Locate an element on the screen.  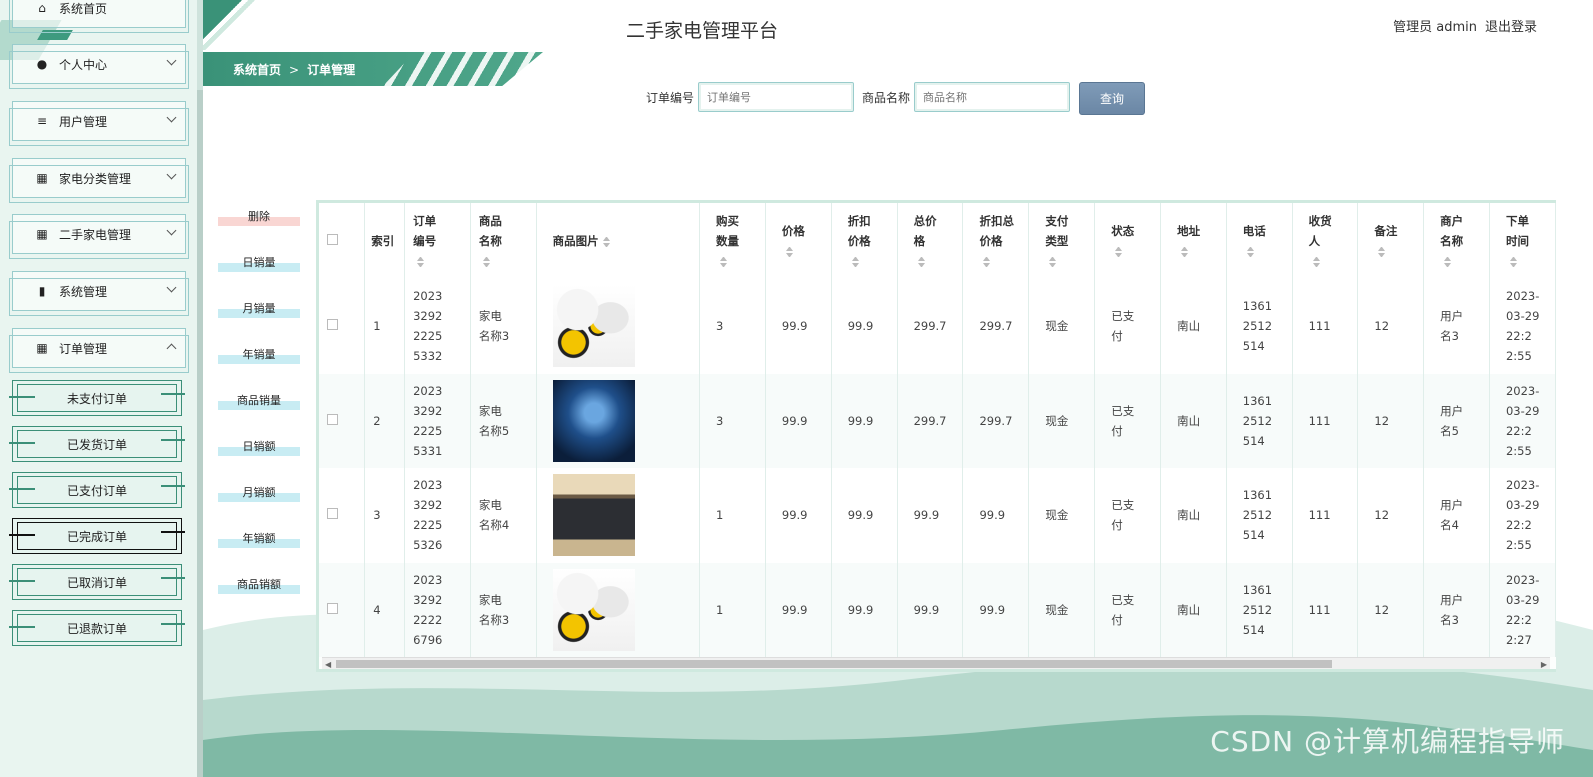
table-horizontal-scrollbar: ◀ ▶ is located at coordinates (936, 663).